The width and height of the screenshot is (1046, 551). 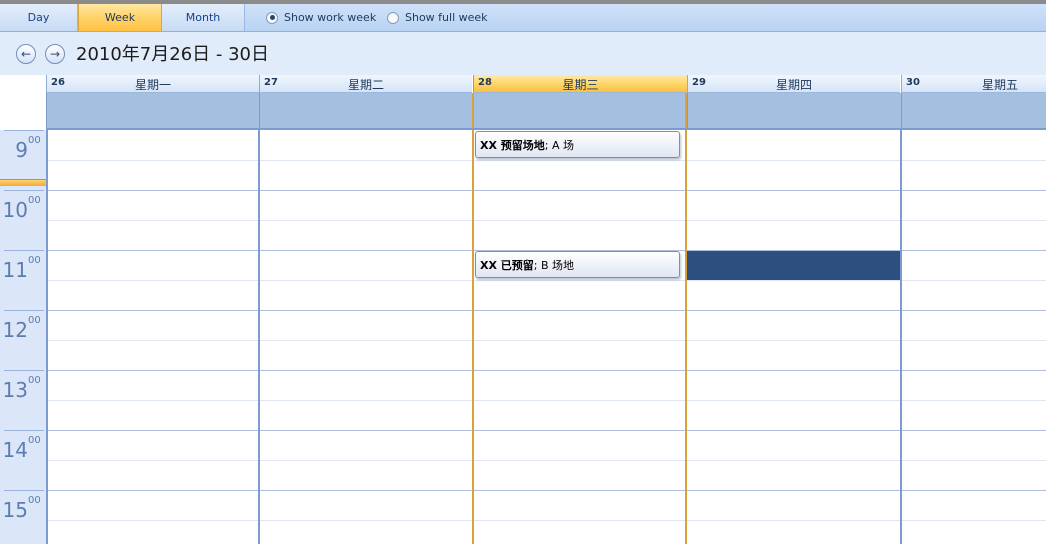 I want to click on show-full-week-option: Show full week, so click(x=437, y=17).